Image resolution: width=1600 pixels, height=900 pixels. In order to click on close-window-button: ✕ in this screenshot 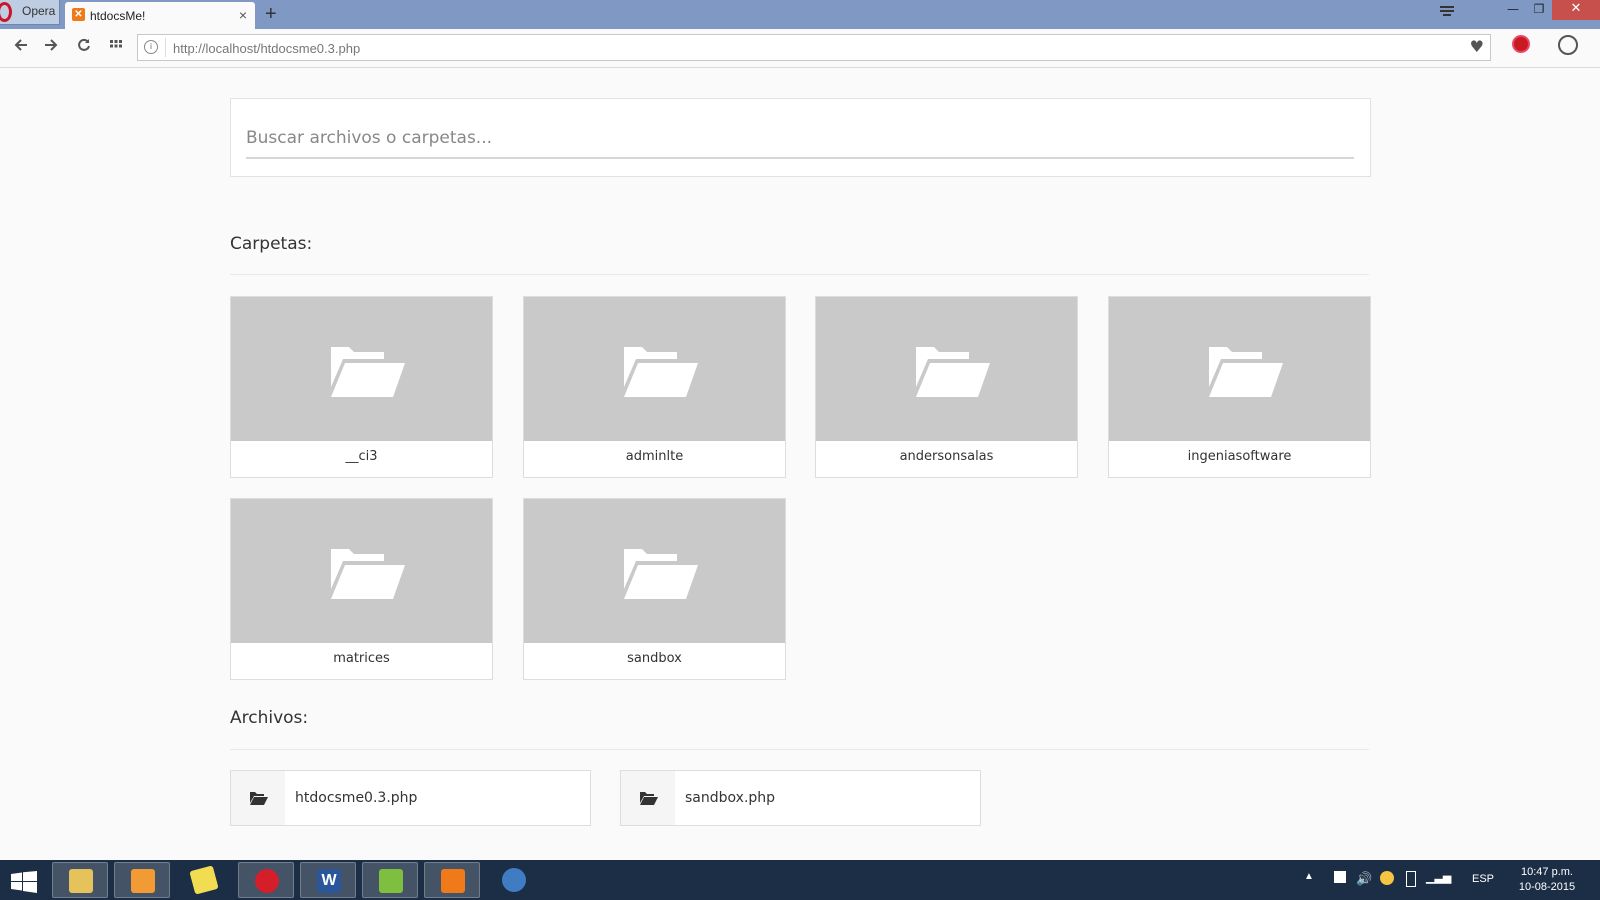, I will do `click(1576, 10)`.